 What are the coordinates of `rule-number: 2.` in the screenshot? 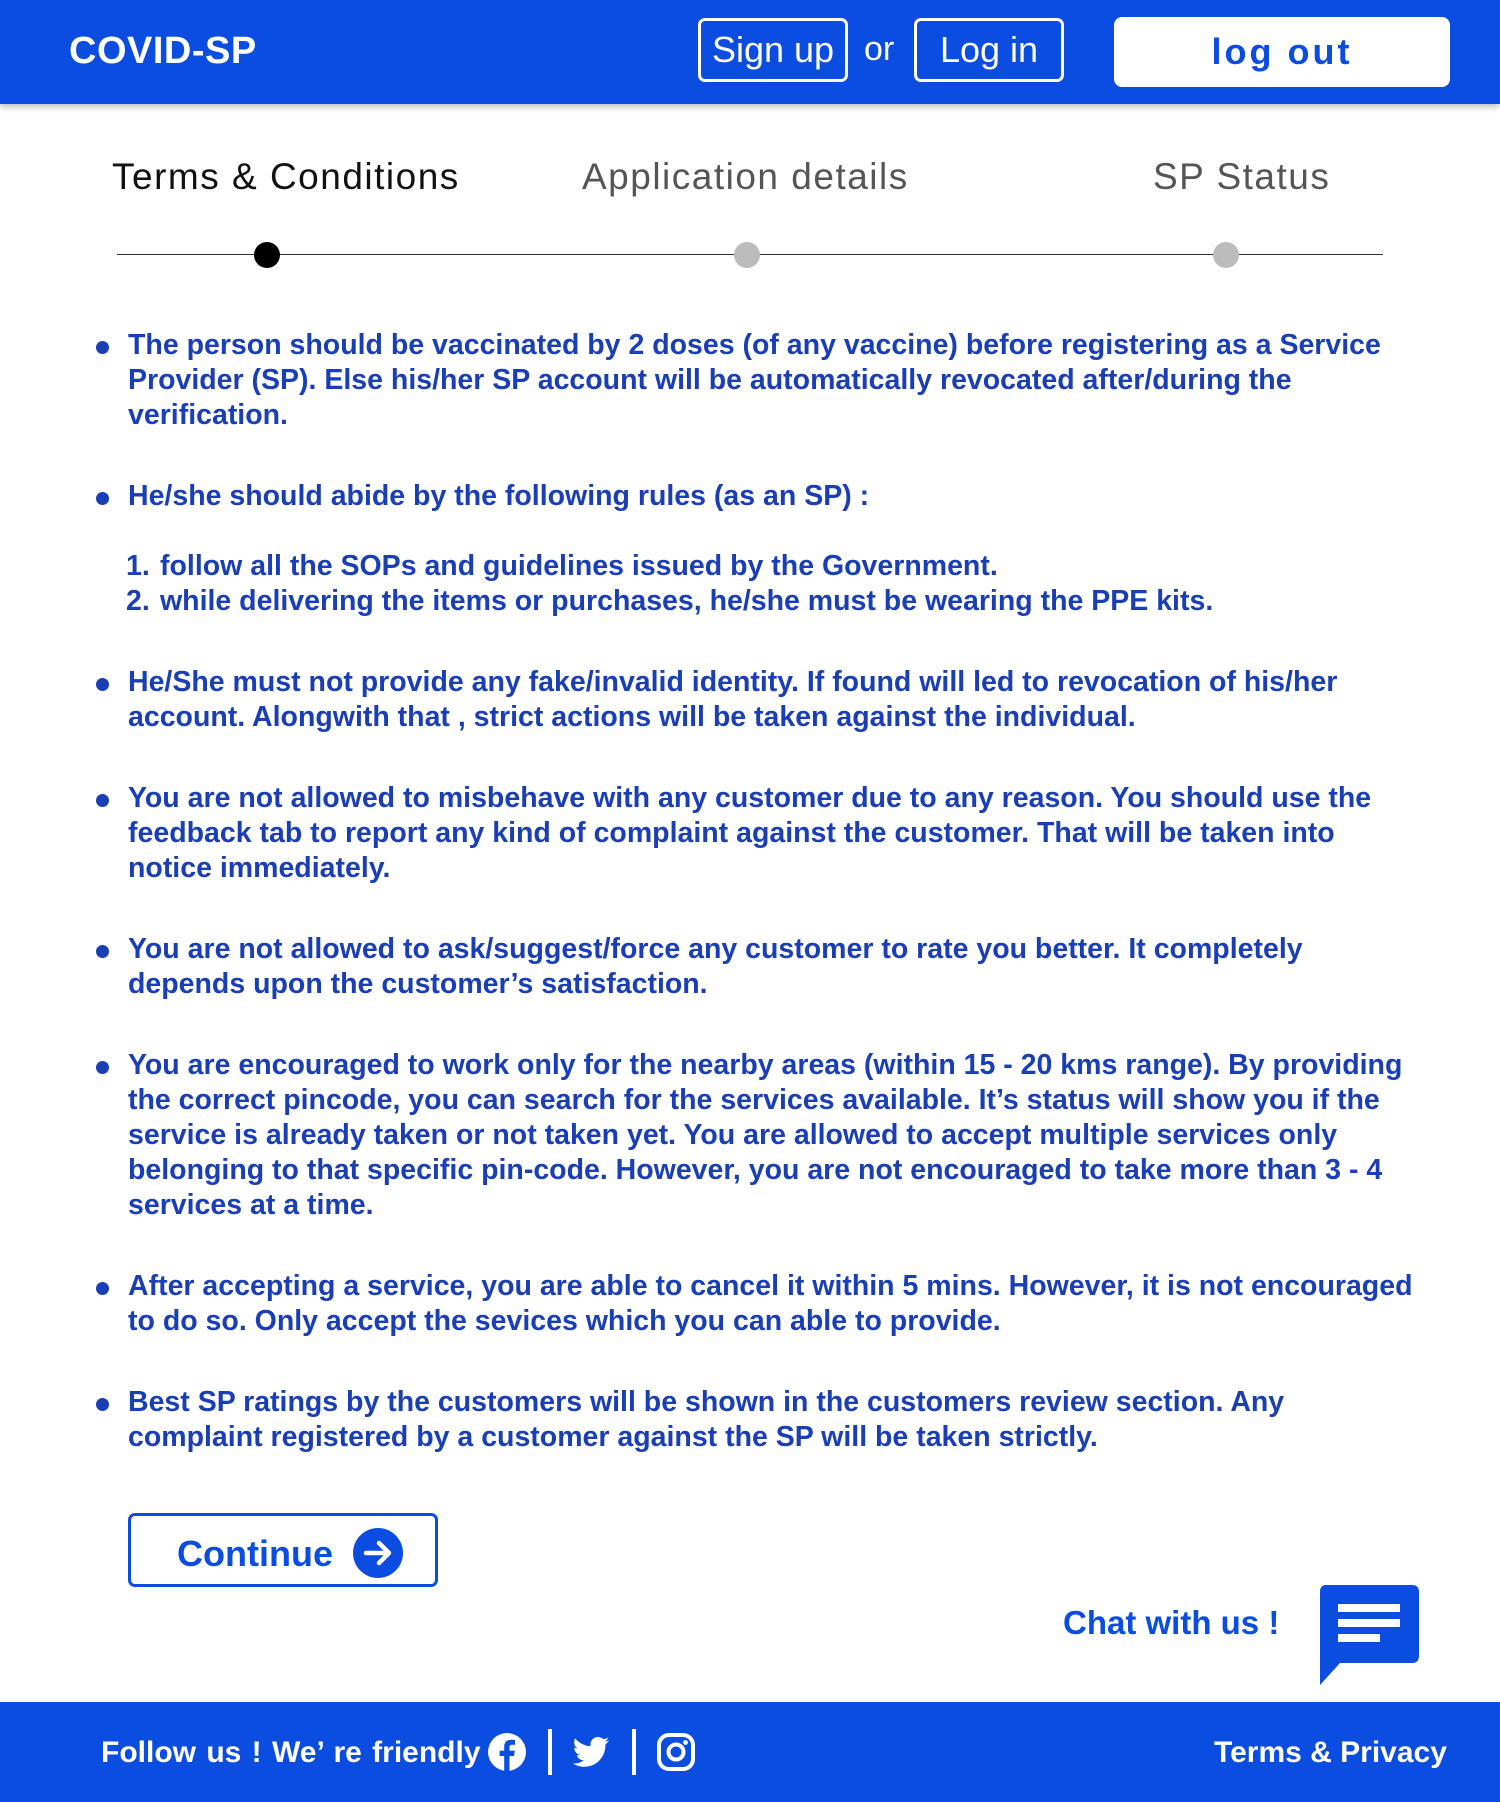 It's located at (138, 601).